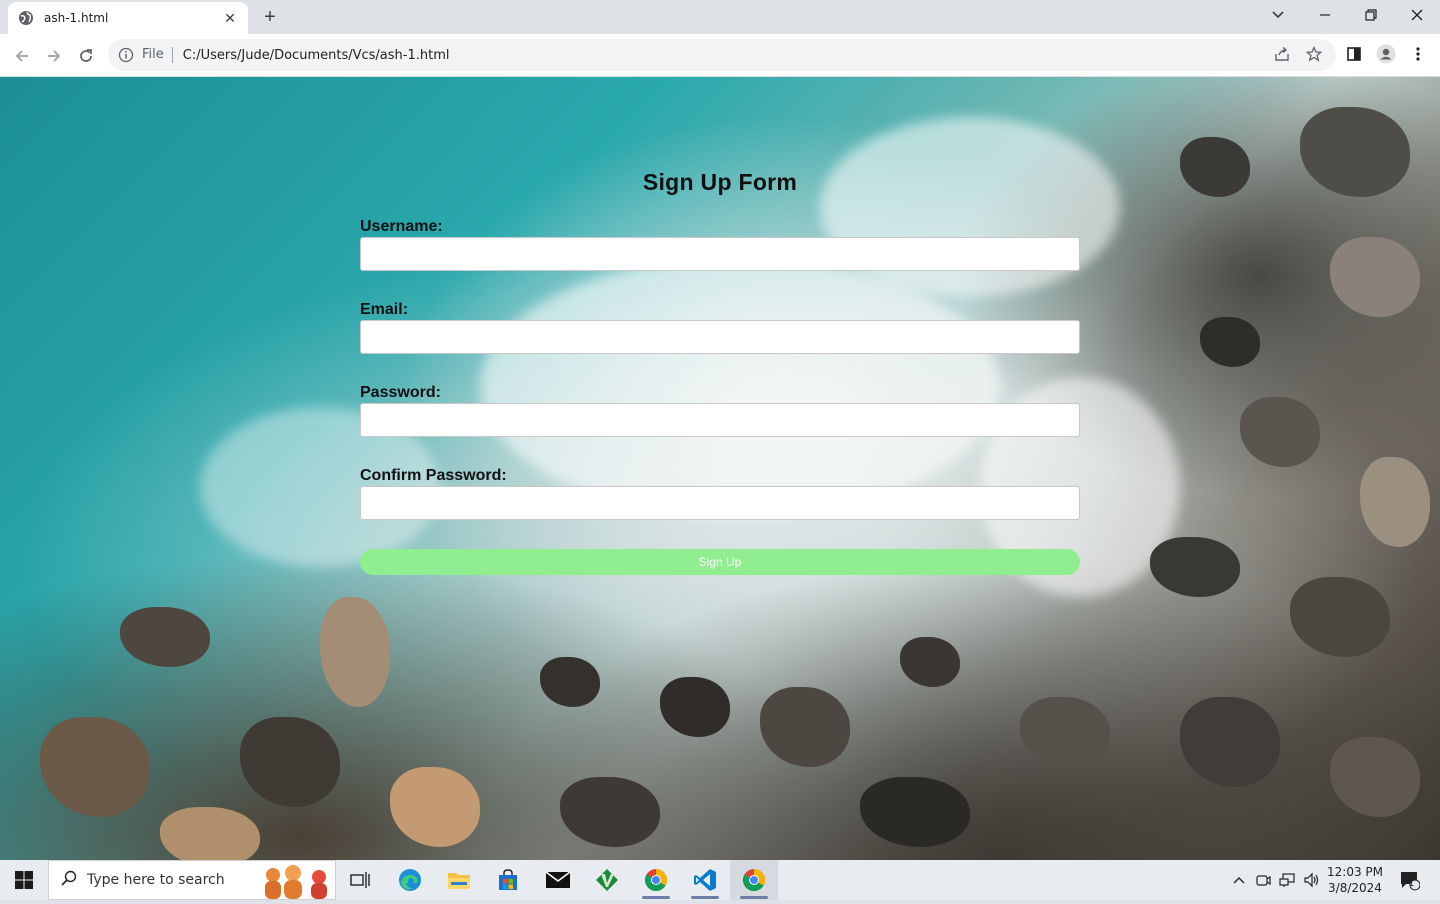 The height and width of the screenshot is (904, 1440). Describe the element at coordinates (508, 880) in the screenshot. I see `store-icon` at that location.